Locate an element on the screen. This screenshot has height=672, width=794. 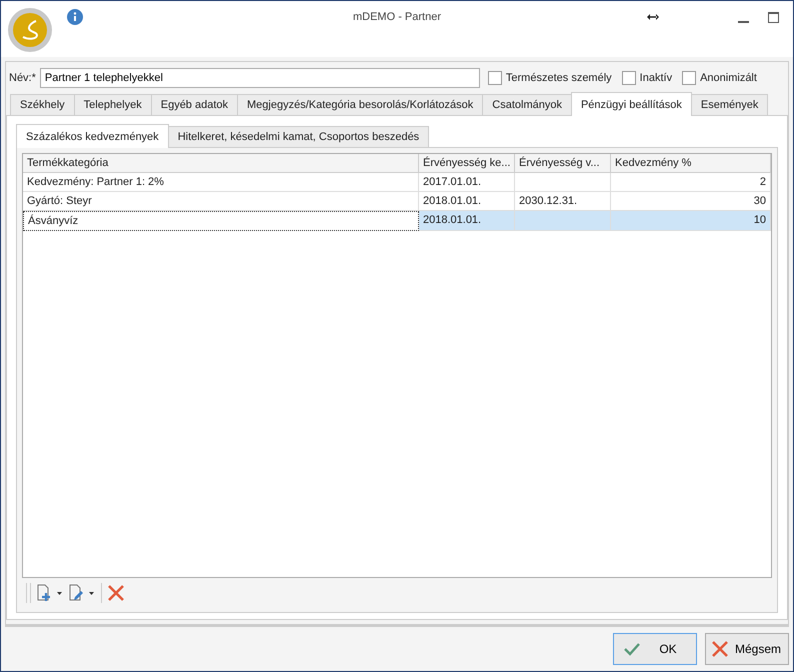
table-row: Ásványvíz 2018.01.01. 10 is located at coordinates (397, 220).